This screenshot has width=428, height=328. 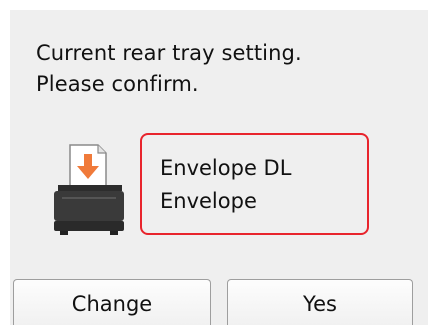 What do you see at coordinates (169, 53) in the screenshot?
I see `message-line-1: Current rear tray setting.` at bounding box center [169, 53].